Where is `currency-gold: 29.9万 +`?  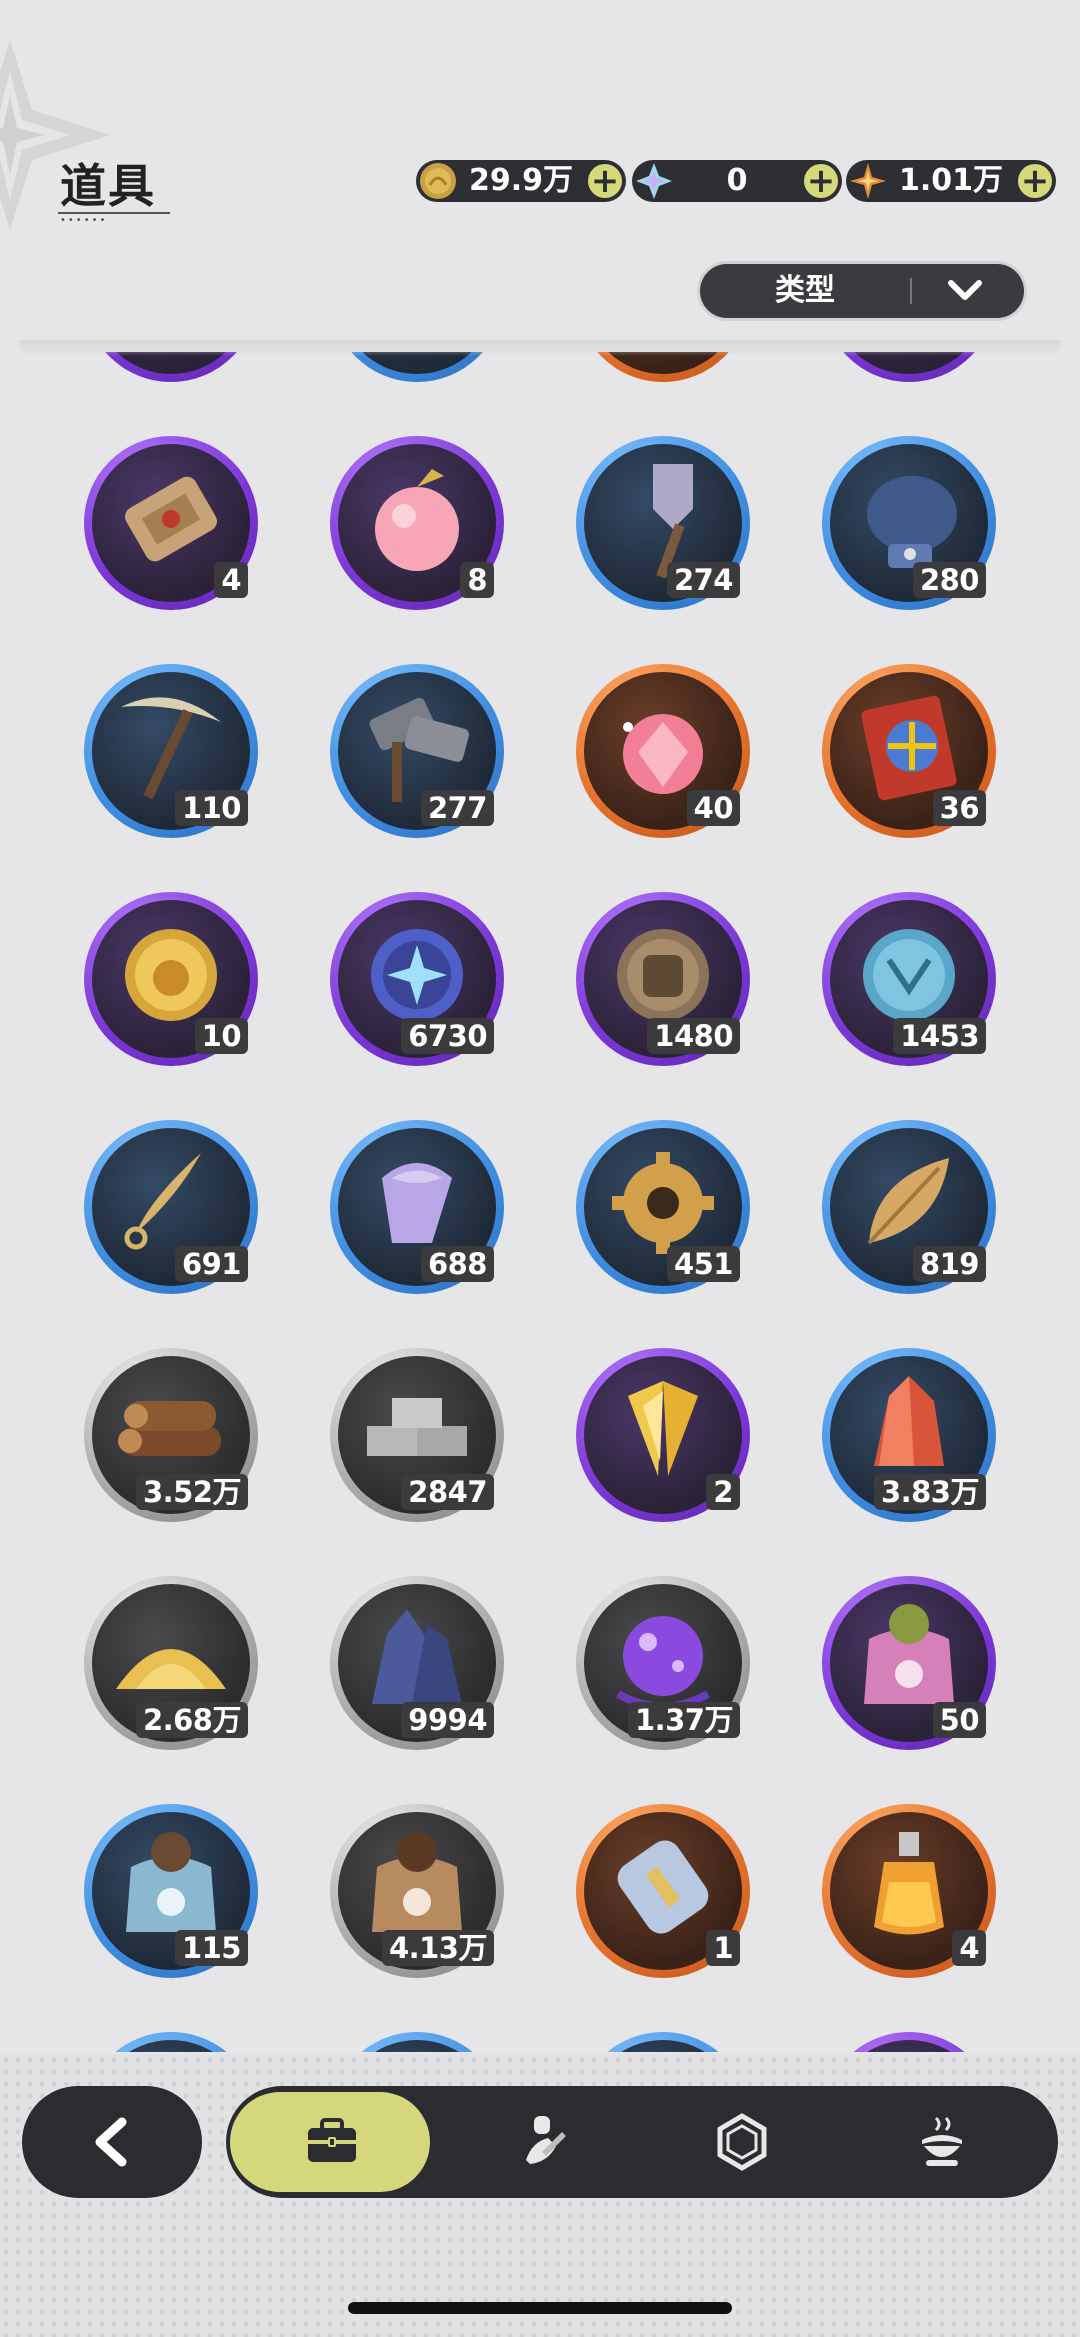
currency-gold: 29.9万 + is located at coordinates (521, 181).